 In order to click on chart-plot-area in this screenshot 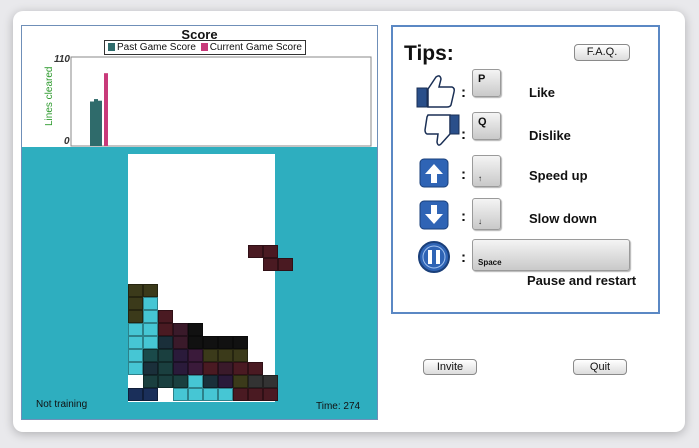, I will do `click(221, 101)`.